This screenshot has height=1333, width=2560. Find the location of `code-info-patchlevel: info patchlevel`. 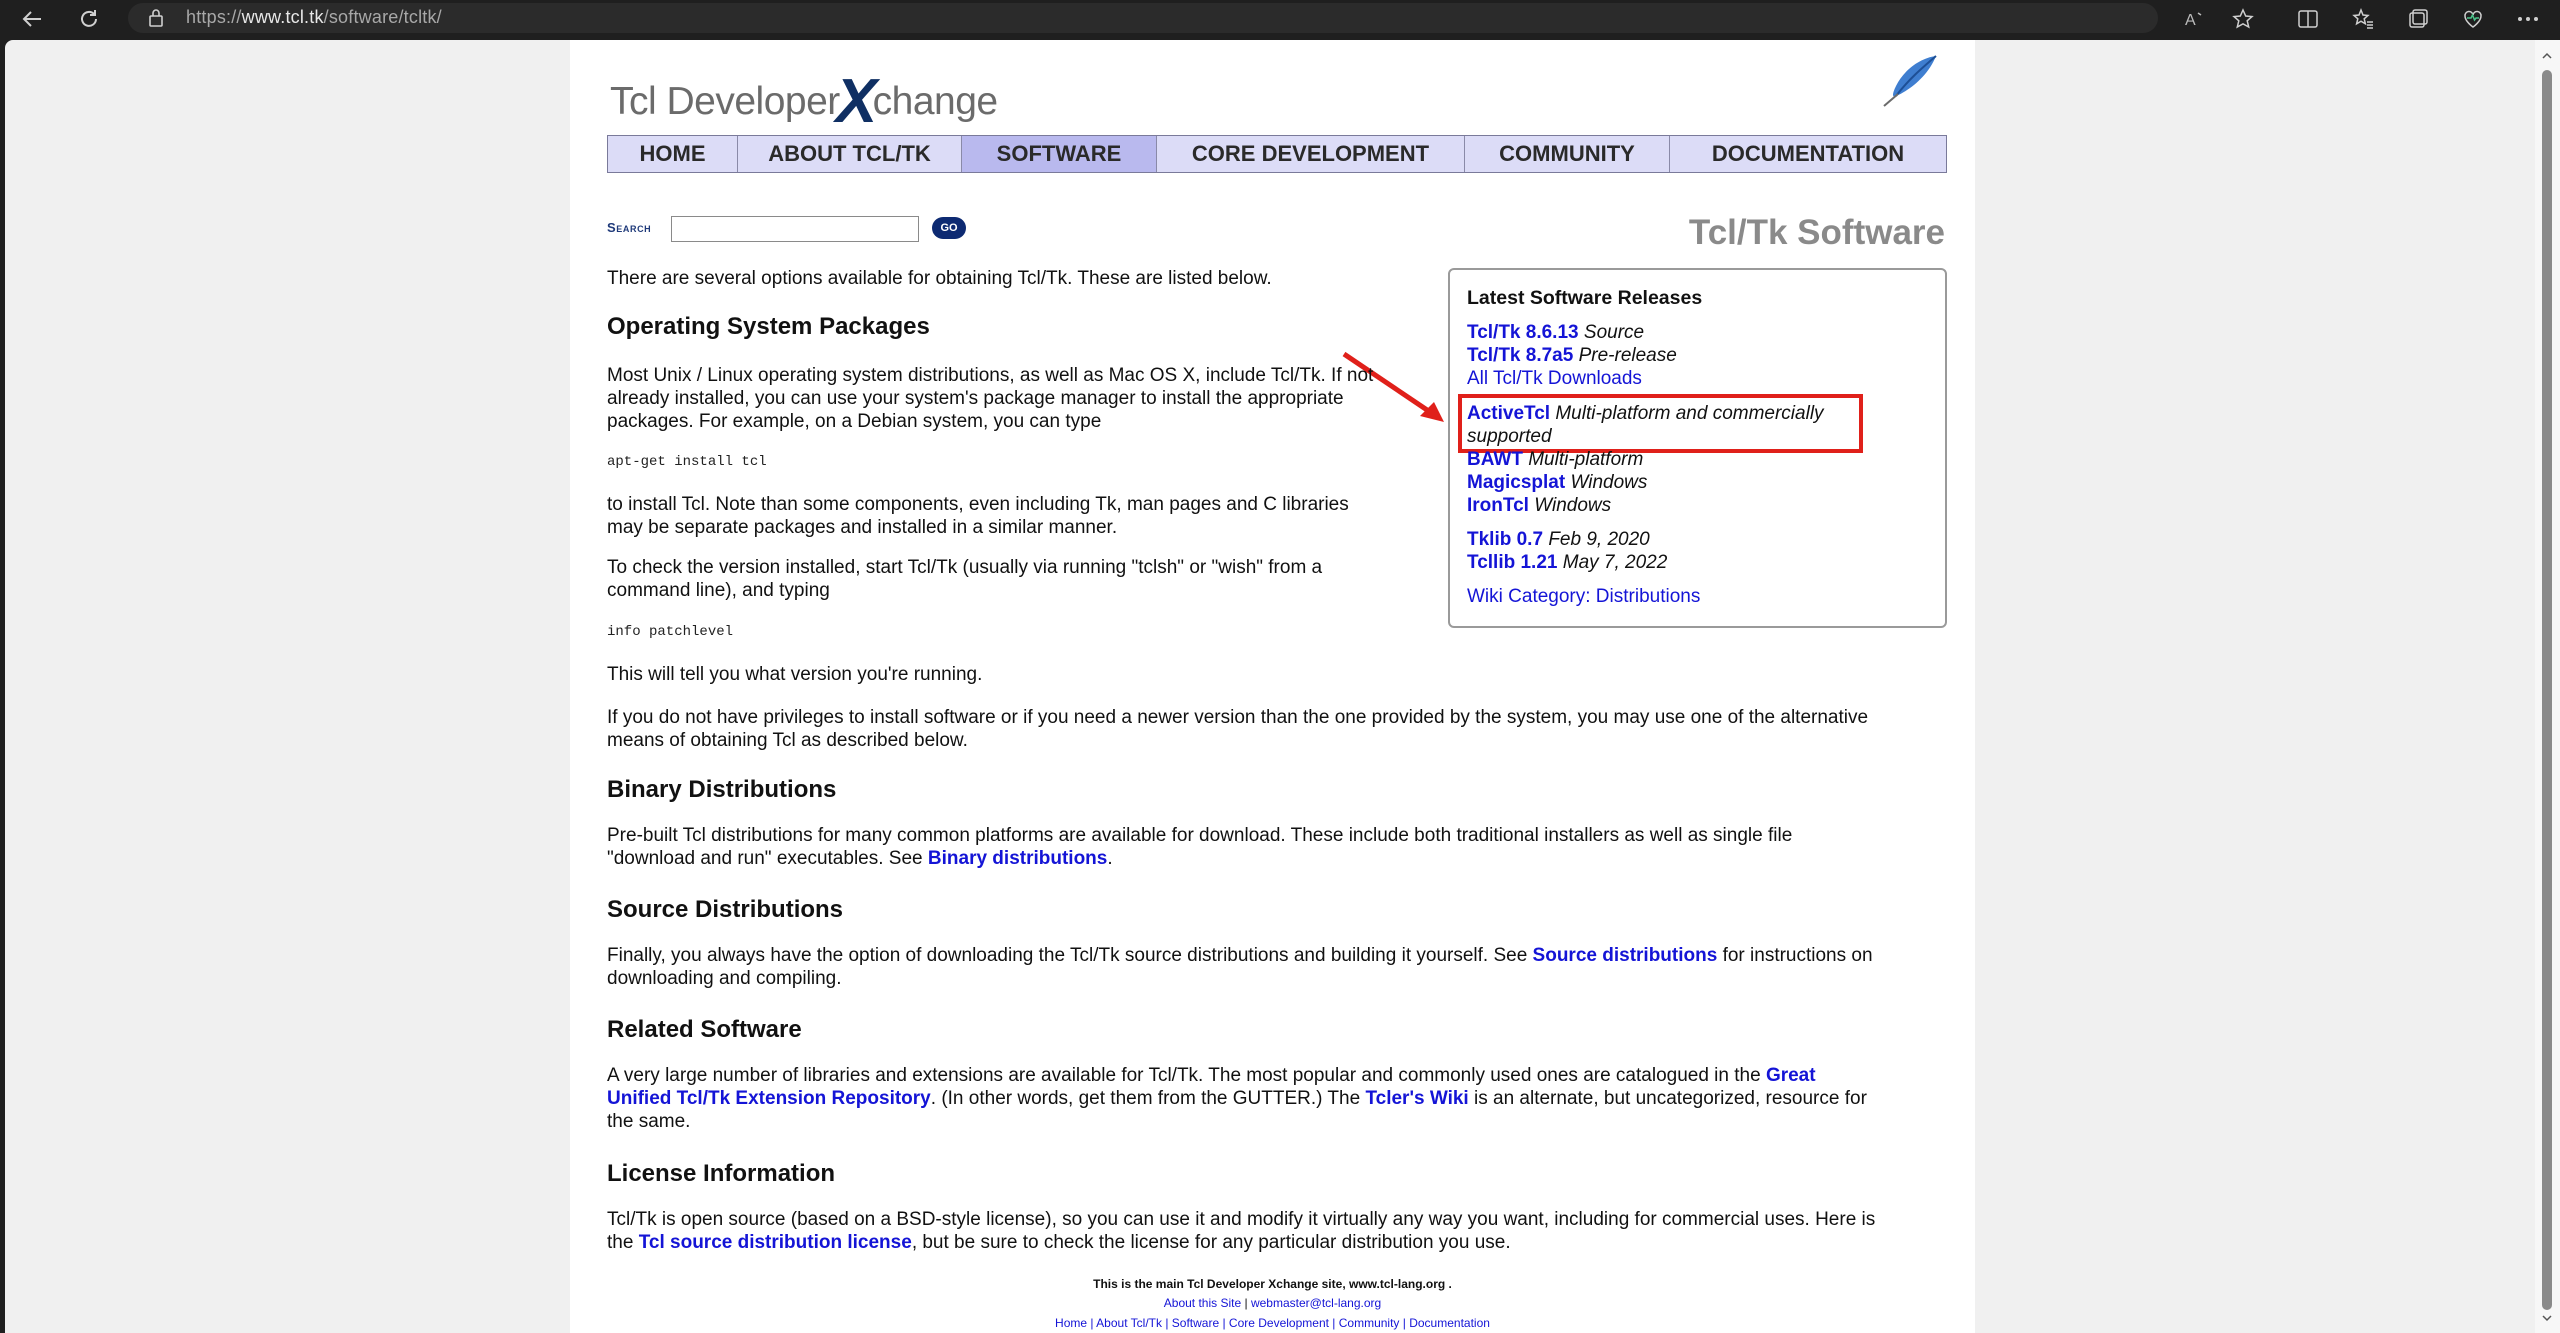

code-info-patchlevel: info patchlevel is located at coordinates (670, 632).